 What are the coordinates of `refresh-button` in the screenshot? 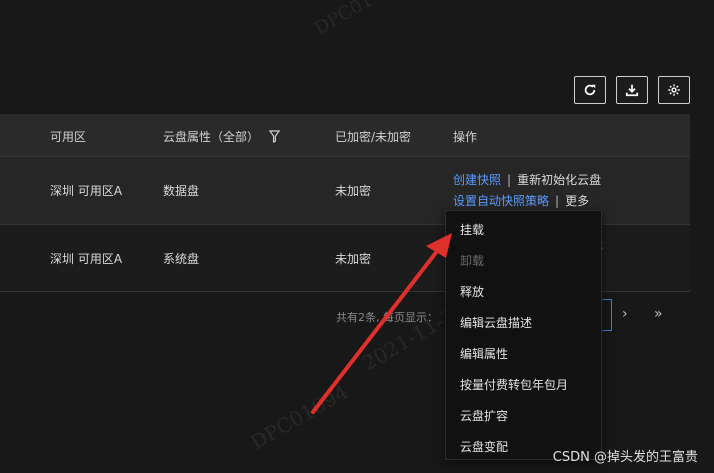 It's located at (590, 90).